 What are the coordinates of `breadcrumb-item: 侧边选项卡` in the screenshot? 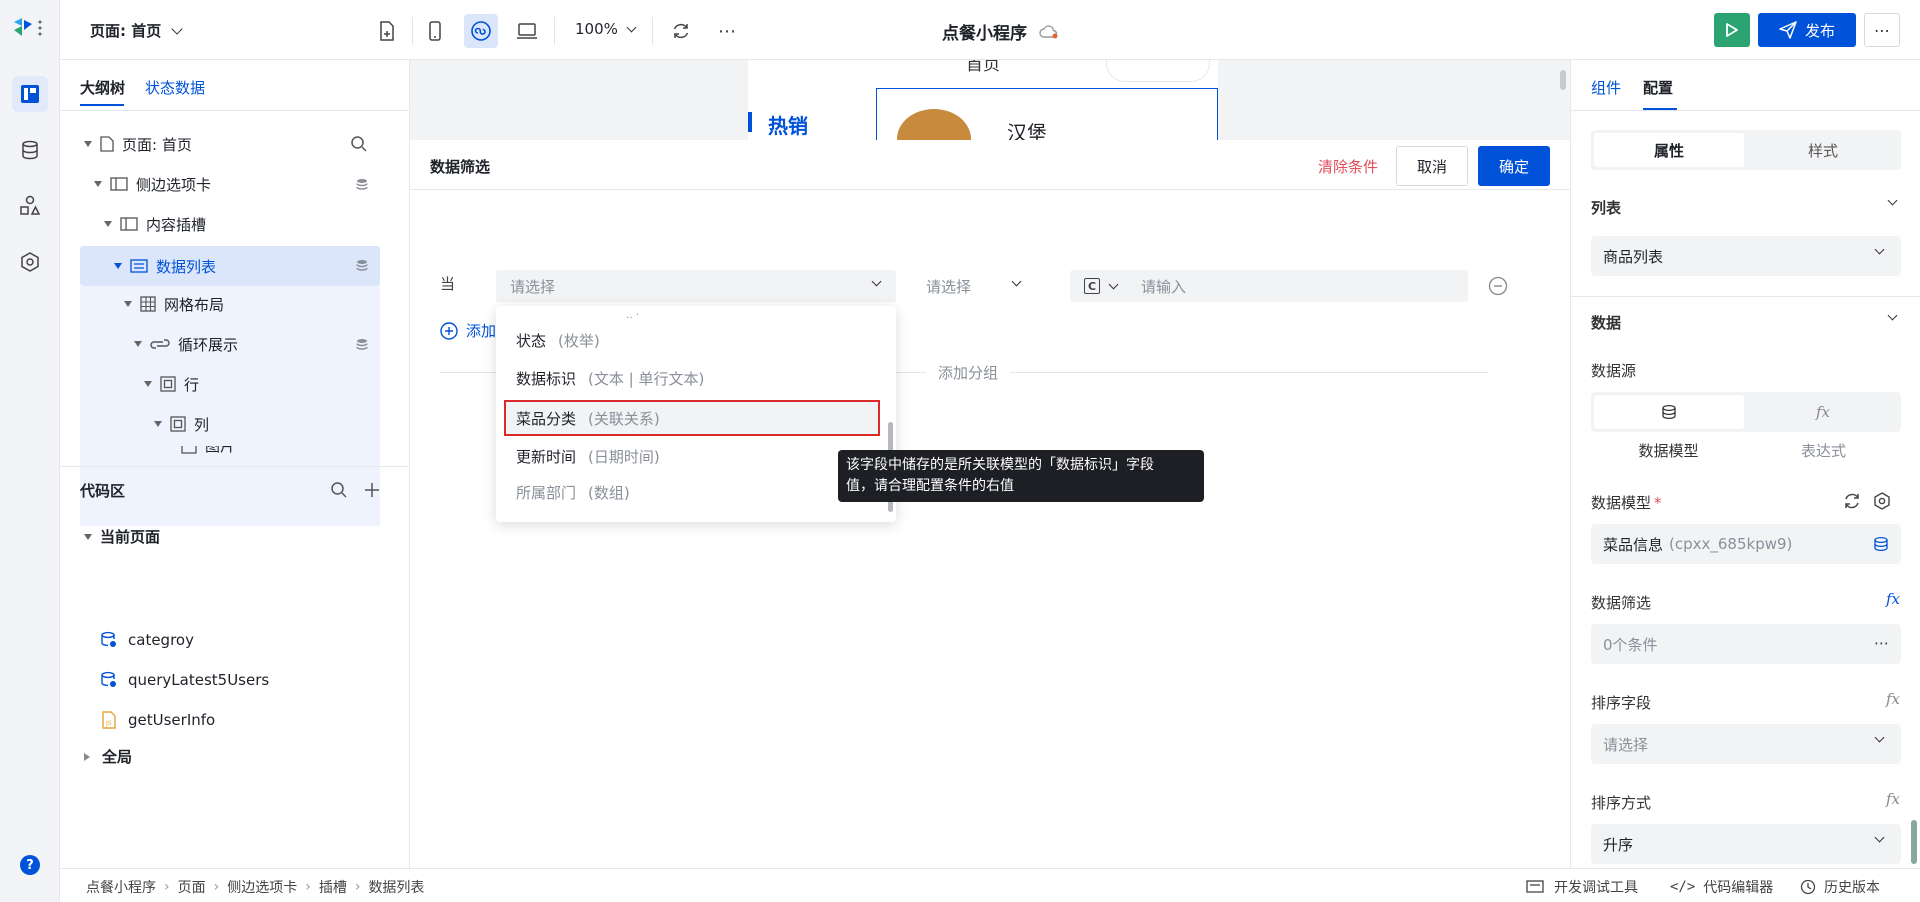 It's located at (262, 887).